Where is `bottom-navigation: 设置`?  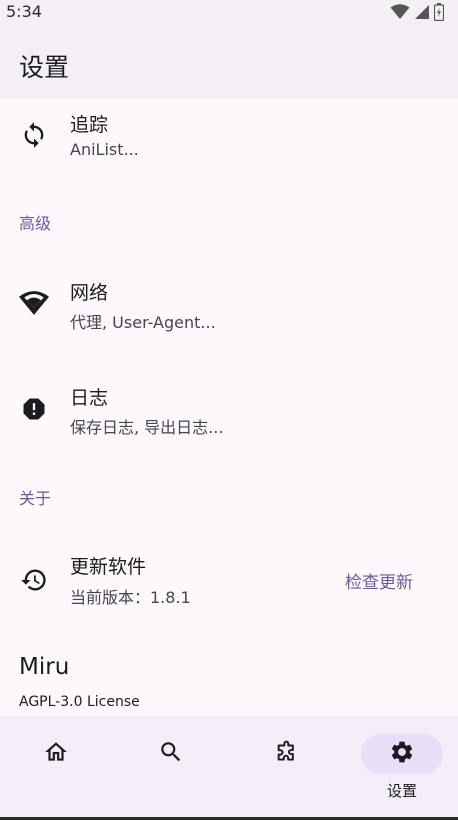 bottom-navigation: 设置 is located at coordinates (229, 768).